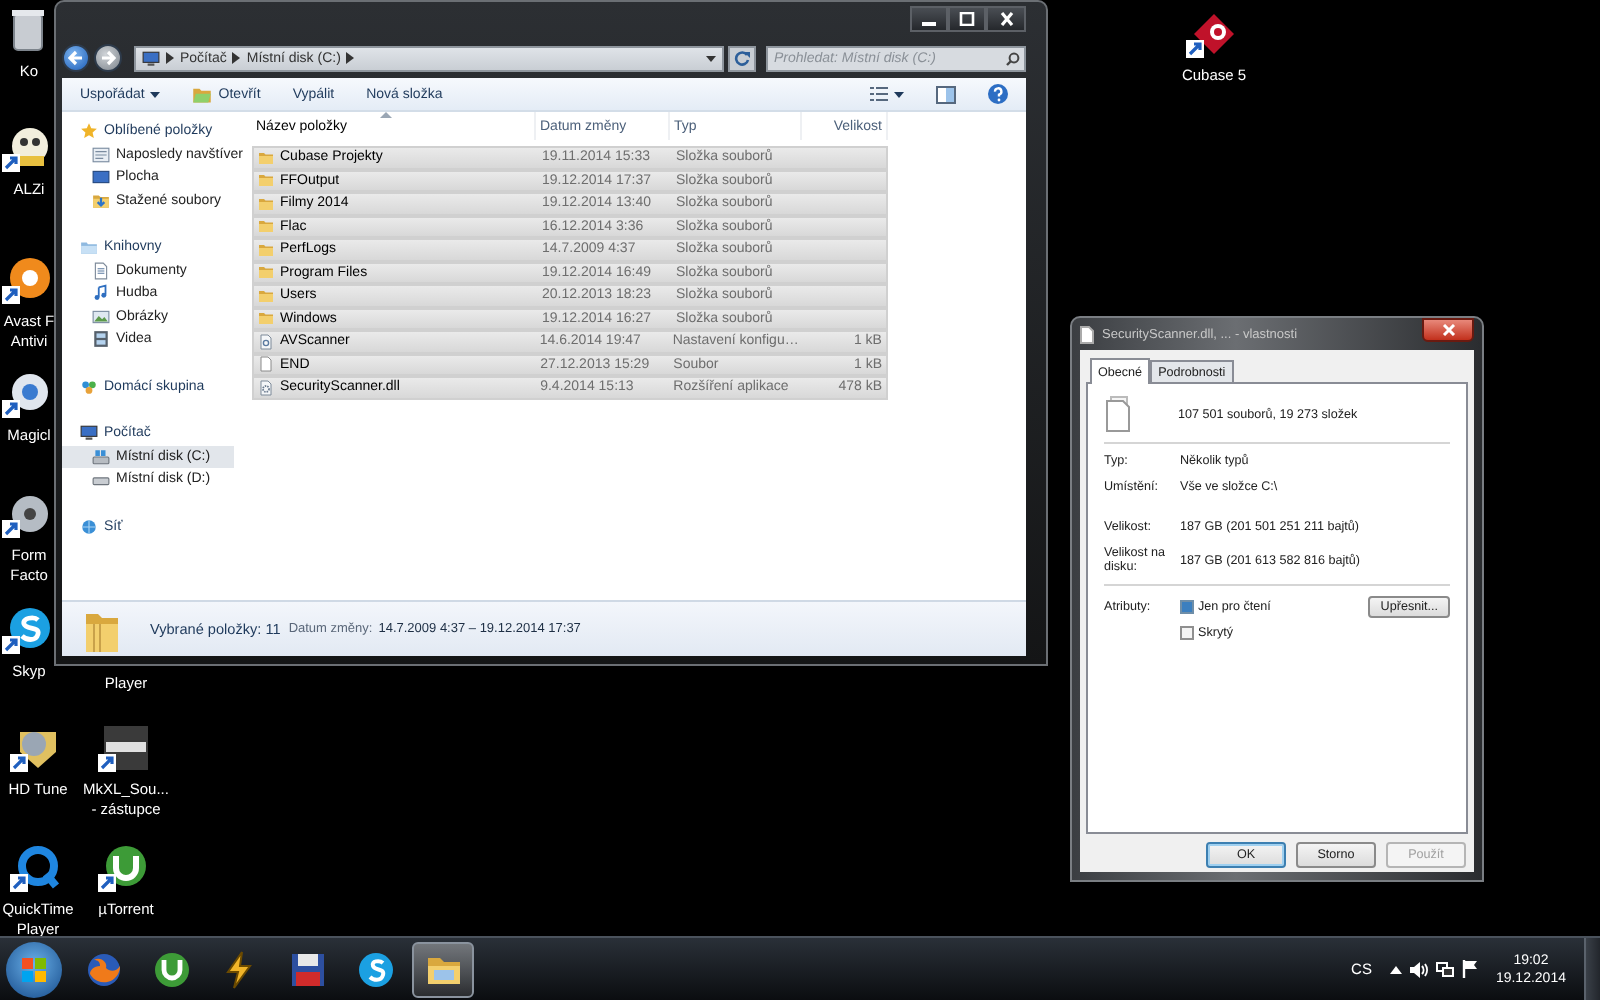 This screenshot has height=1000, width=1600. What do you see at coordinates (101, 293) in the screenshot?
I see `music-note-icon` at bounding box center [101, 293].